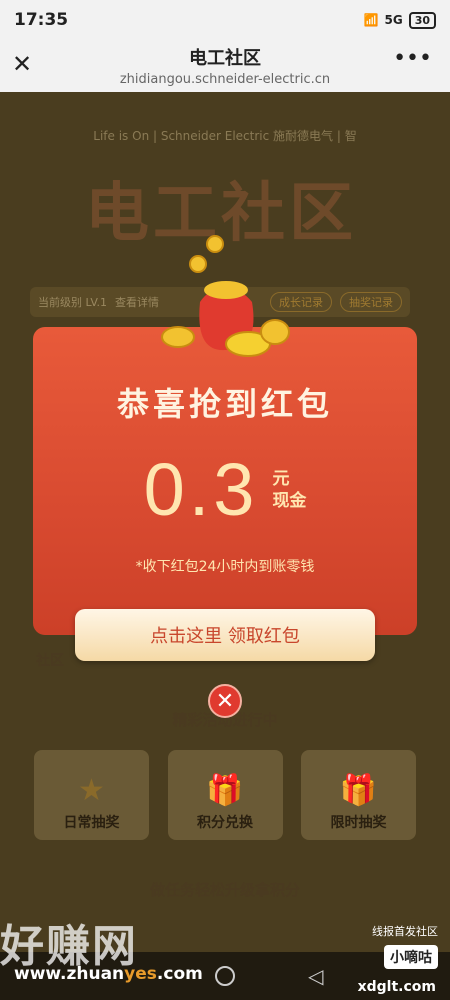 The height and width of the screenshot is (1000, 450). I want to click on popup-title: 恭喜抢到红包, so click(224, 404).